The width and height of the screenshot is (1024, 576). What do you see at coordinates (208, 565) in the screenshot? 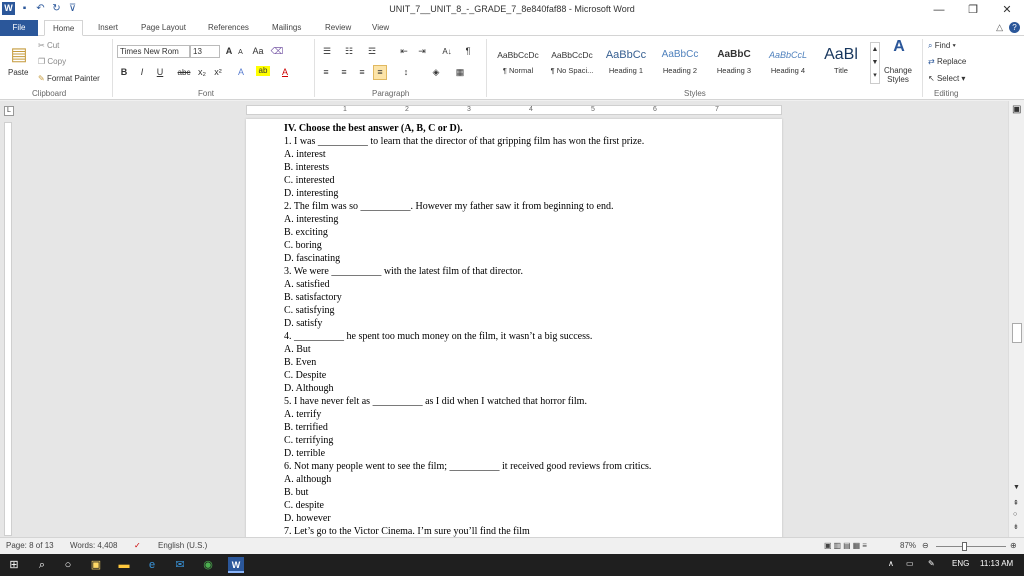
I see `chrome-icon: ◉` at bounding box center [208, 565].